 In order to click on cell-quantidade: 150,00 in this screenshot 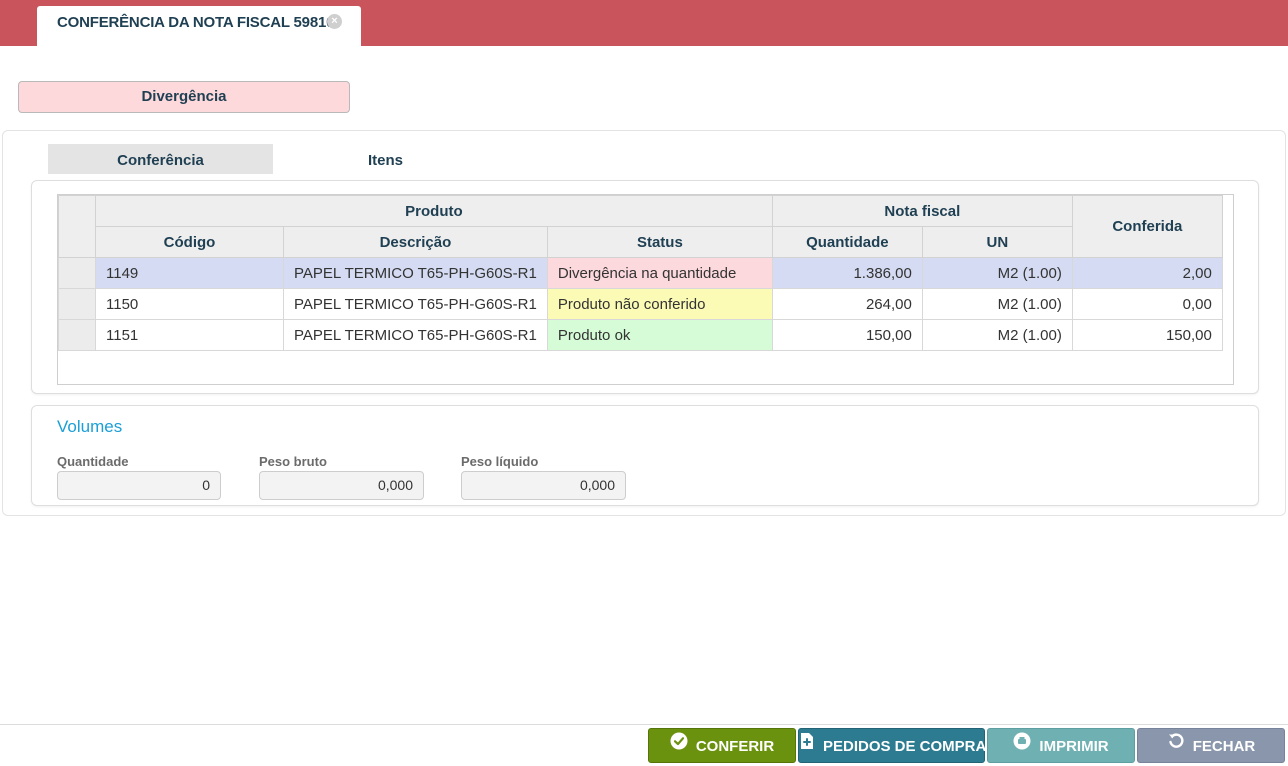, I will do `click(847, 335)`.